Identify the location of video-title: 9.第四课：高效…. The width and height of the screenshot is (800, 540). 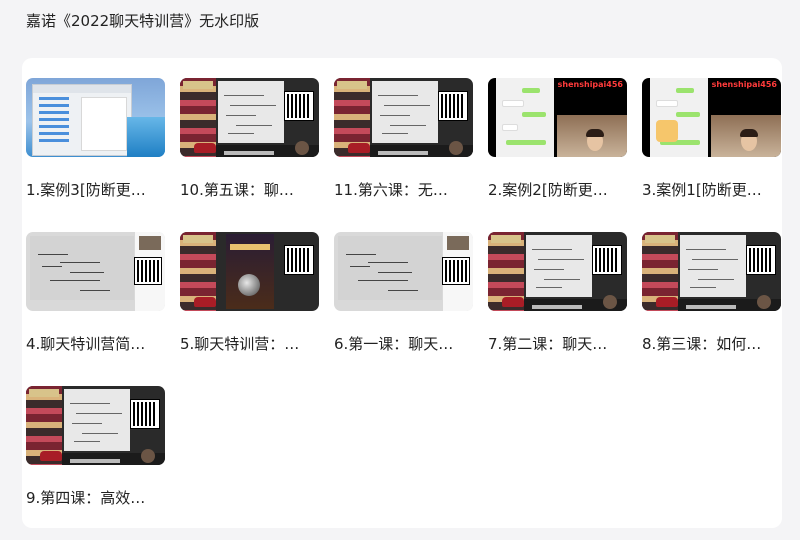
(95, 498).